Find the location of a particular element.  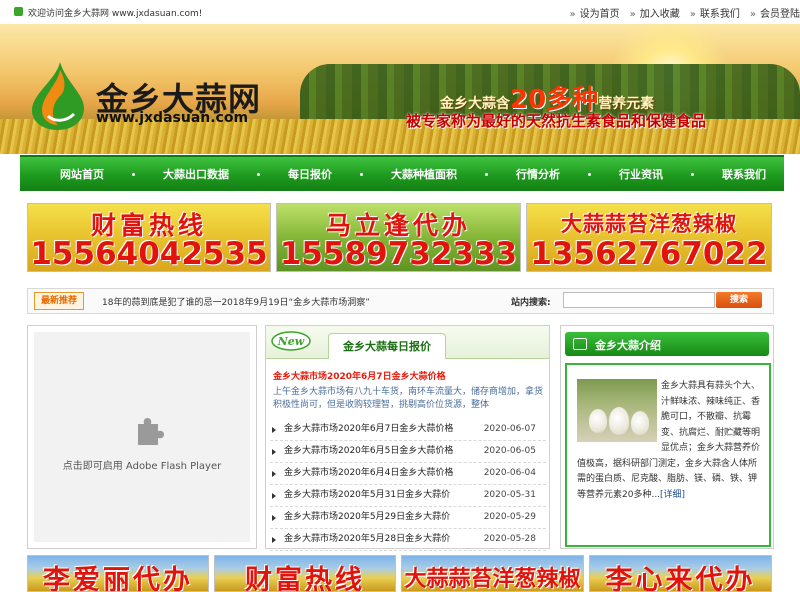

notice-text: 18年的蒜到底是犯了谁的忌一2018年9月19日“金乡大蒜市场洞察” is located at coordinates (236, 301).